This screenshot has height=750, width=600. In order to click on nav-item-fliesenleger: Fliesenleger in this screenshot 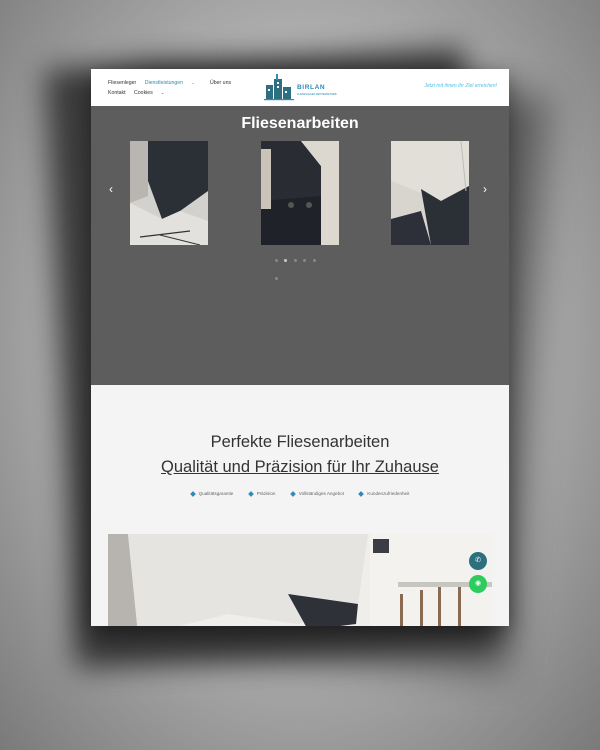, I will do `click(122, 83)`.